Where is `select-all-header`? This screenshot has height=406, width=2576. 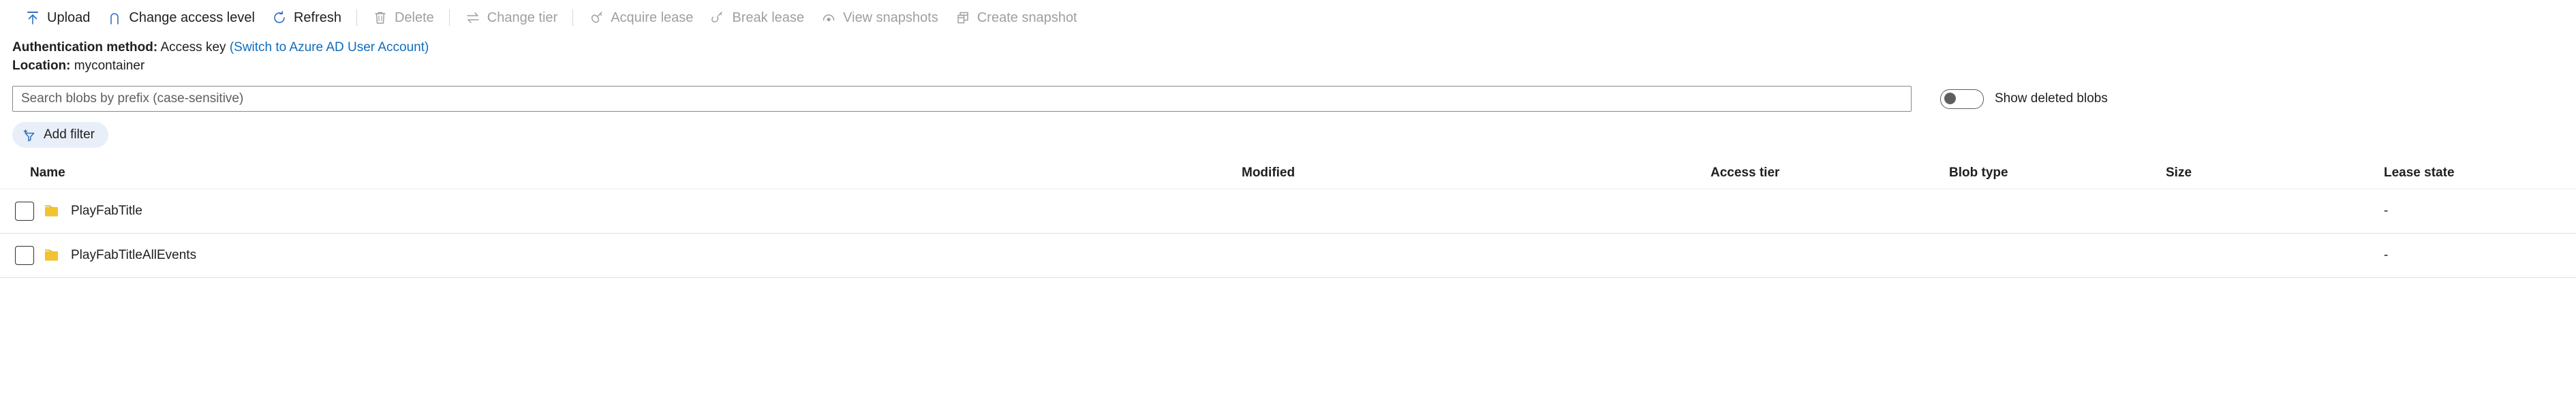 select-all-header is located at coordinates (15, 177).